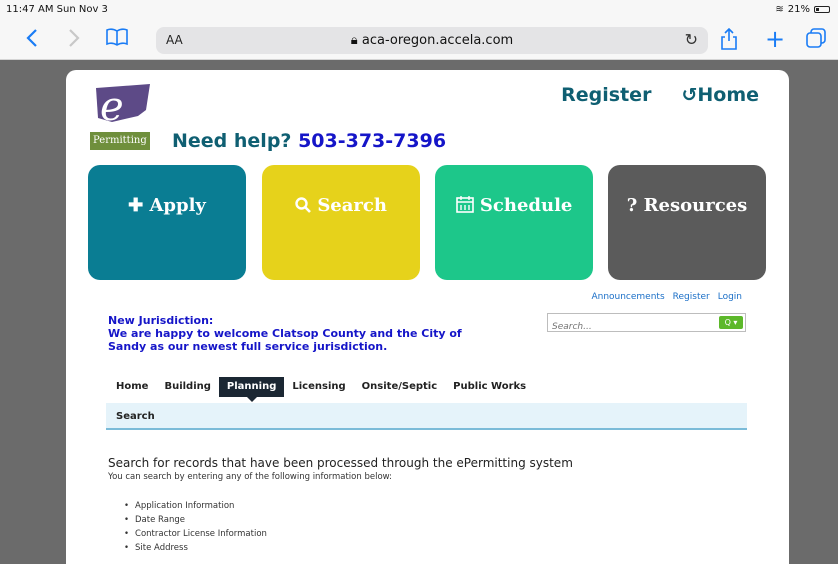  I want to click on search-icon: Q ▾, so click(731, 322).